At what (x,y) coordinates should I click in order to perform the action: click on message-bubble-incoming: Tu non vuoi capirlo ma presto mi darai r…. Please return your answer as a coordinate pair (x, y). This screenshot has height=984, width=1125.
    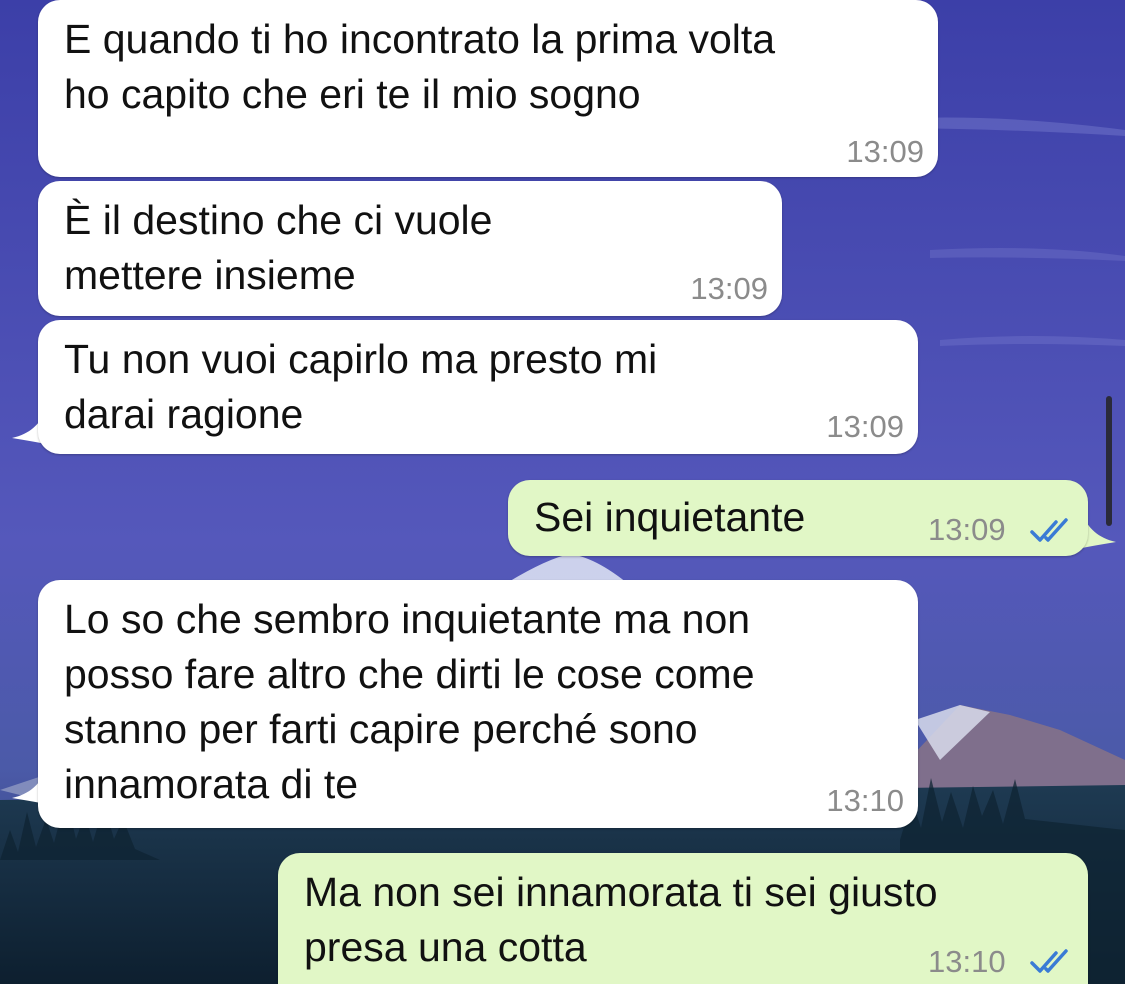
    Looking at the image, I should click on (478, 387).